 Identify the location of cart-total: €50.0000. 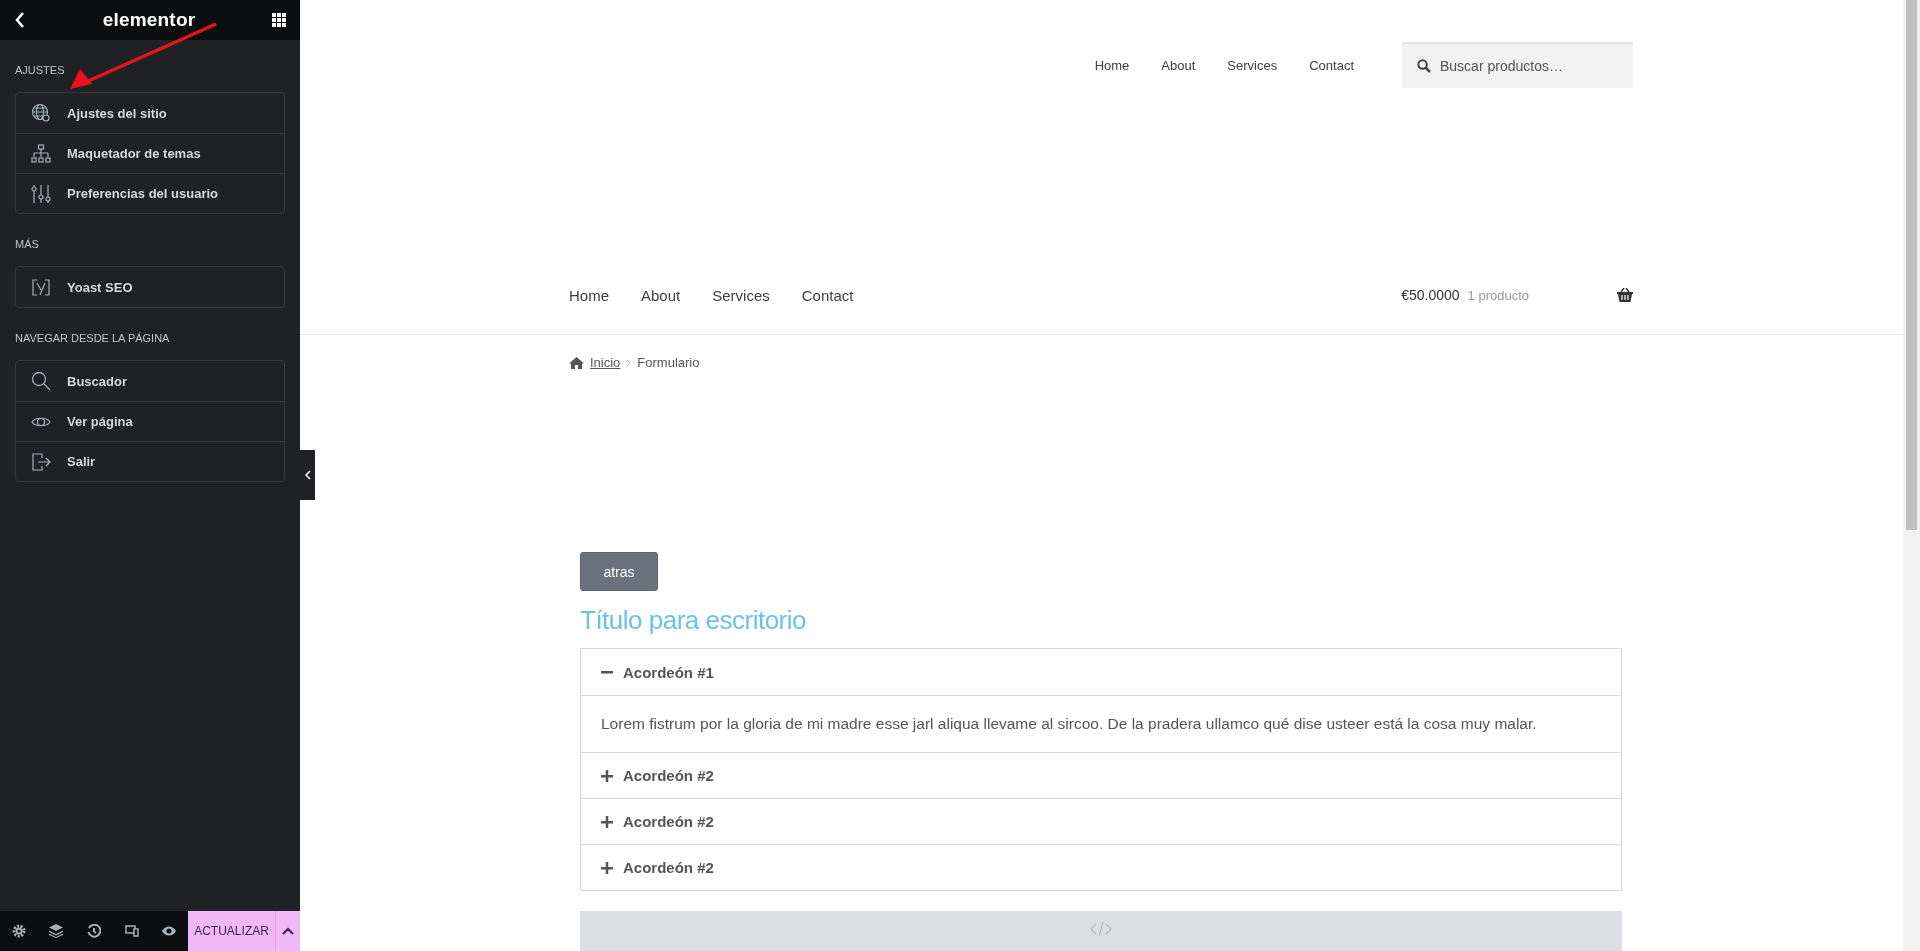
(1430, 295).